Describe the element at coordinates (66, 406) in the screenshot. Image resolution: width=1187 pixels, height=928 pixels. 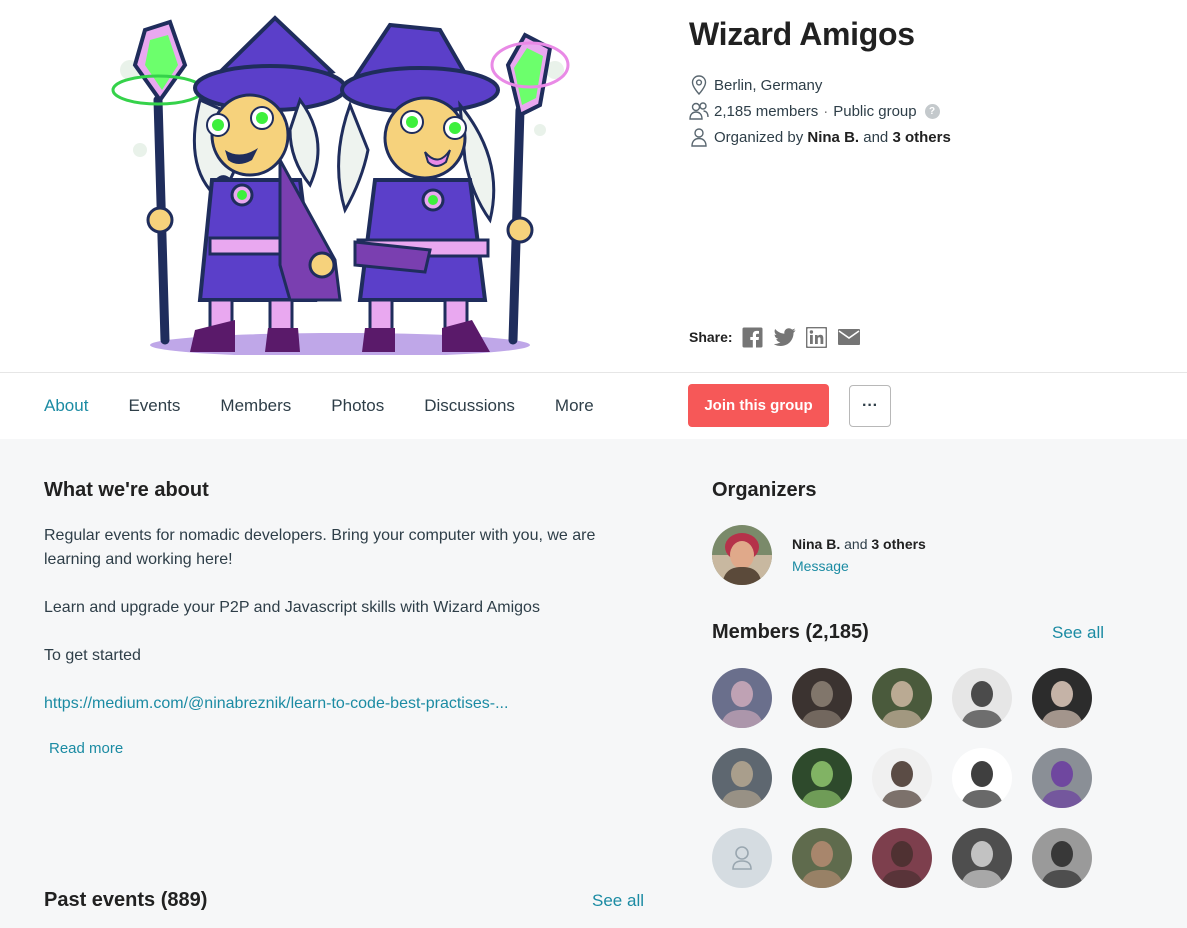
I see `tab-about: About` at that location.